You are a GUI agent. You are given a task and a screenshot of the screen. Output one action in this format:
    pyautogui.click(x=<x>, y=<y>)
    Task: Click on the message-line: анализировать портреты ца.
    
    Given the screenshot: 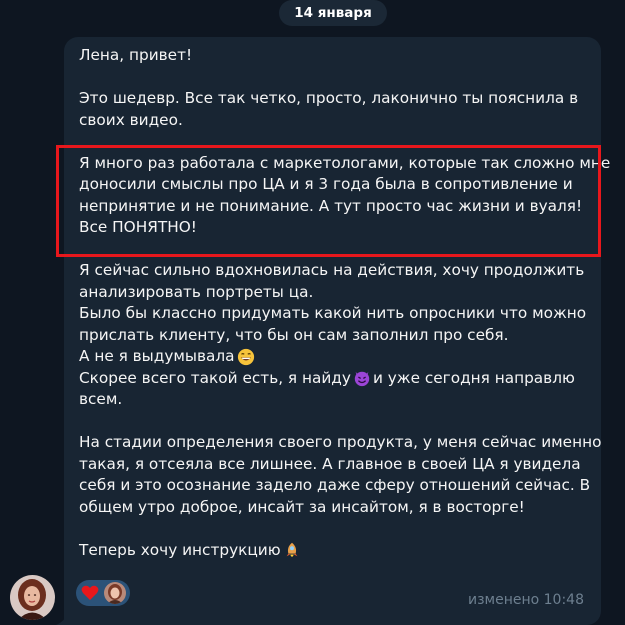 What is the action you would take?
    pyautogui.click(x=196, y=291)
    